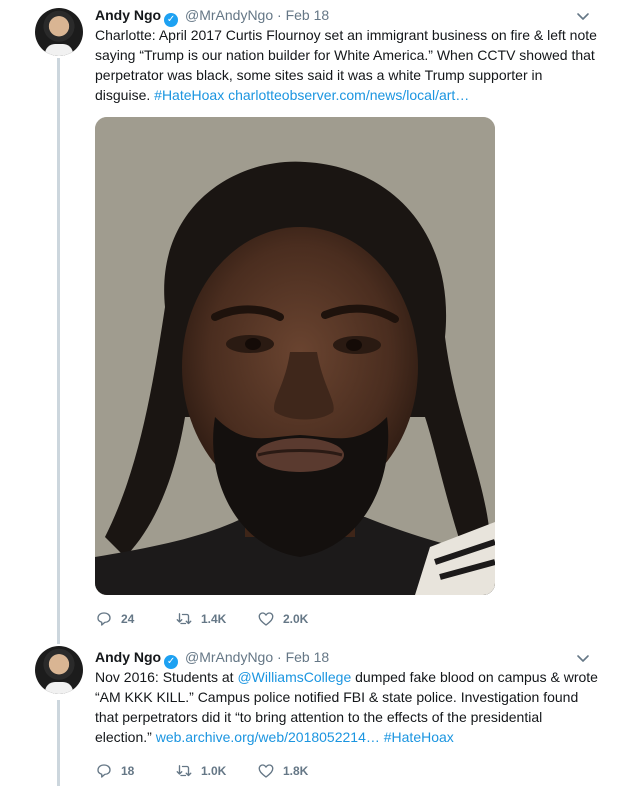  I want to click on retweet-button: 1.0K, so click(200, 771).